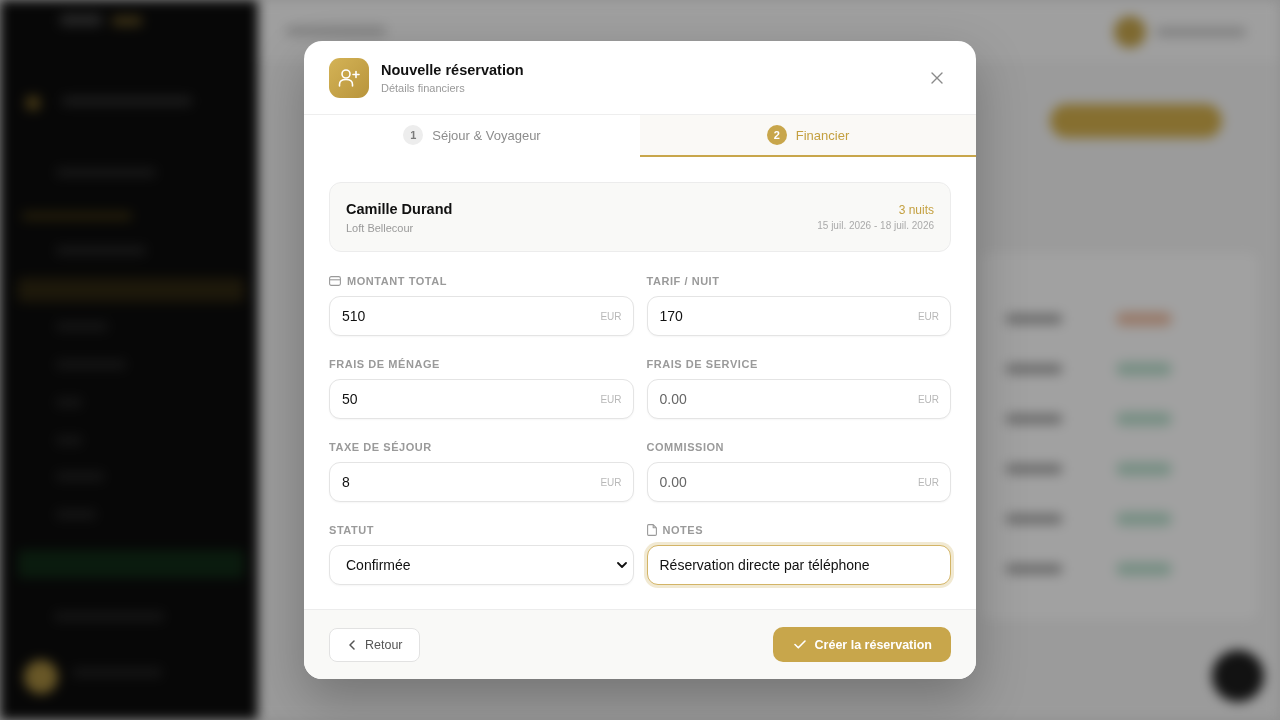 This screenshot has width=1280, height=720. Describe the element at coordinates (472, 136) in the screenshot. I see `step-tab: 1 Séjour & Voyageur` at that location.